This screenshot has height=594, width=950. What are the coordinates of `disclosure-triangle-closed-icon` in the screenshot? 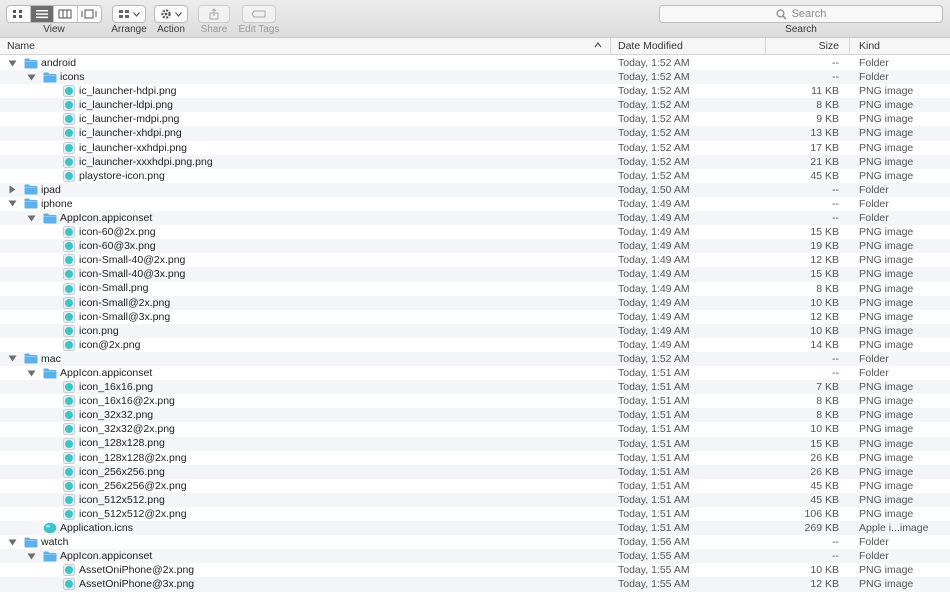 It's located at (12, 190).